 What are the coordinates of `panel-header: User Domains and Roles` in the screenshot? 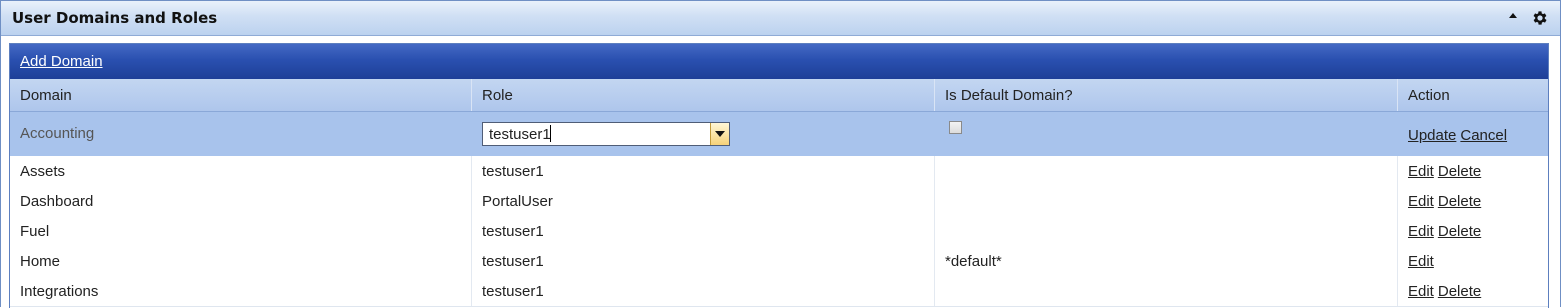 It's located at (780, 18).